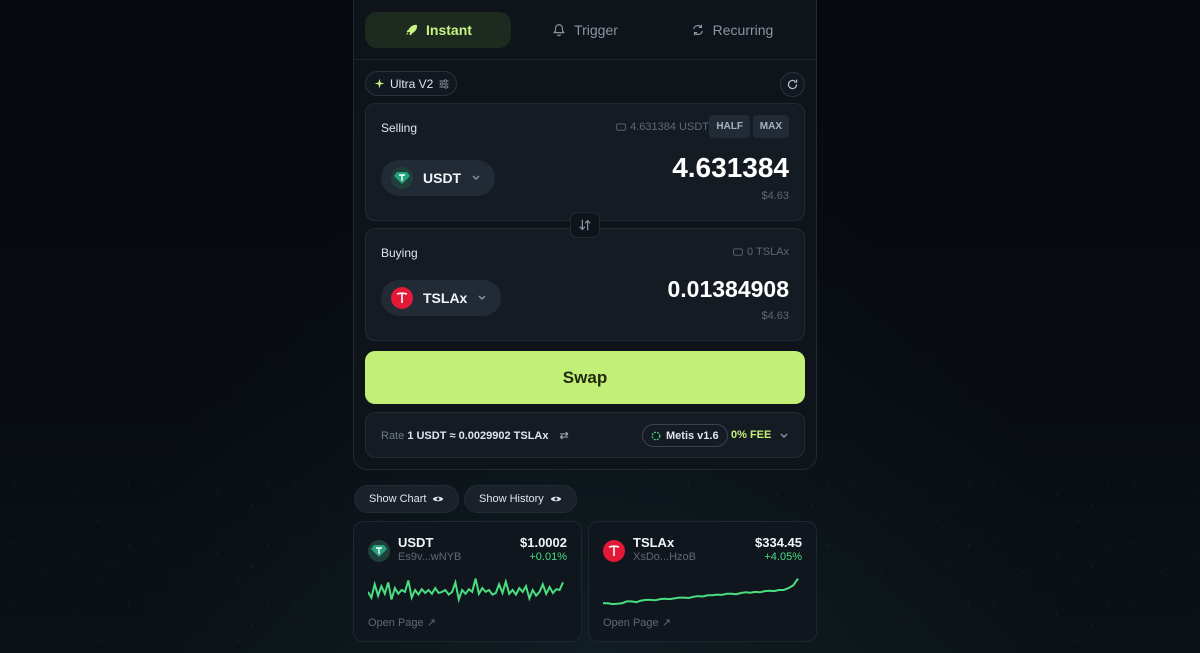 This screenshot has width=1200, height=653. Describe the element at coordinates (728, 289) in the screenshot. I see `buying-amount: 0.01384908` at that location.